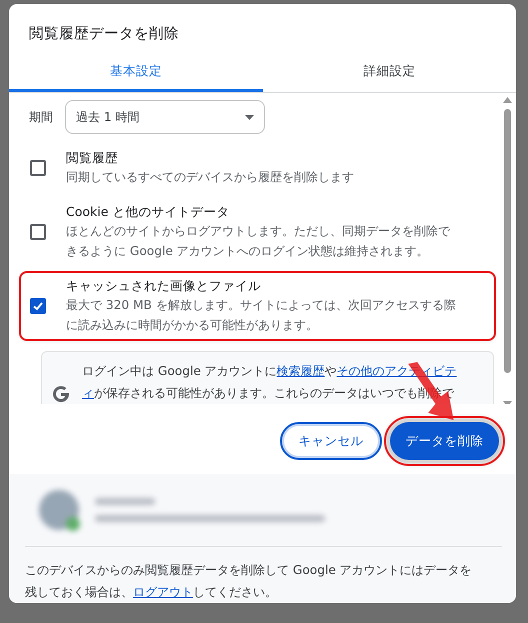 This screenshot has width=528, height=623. What do you see at coordinates (507, 241) in the screenshot?
I see `scrollbar-thumb` at bounding box center [507, 241].